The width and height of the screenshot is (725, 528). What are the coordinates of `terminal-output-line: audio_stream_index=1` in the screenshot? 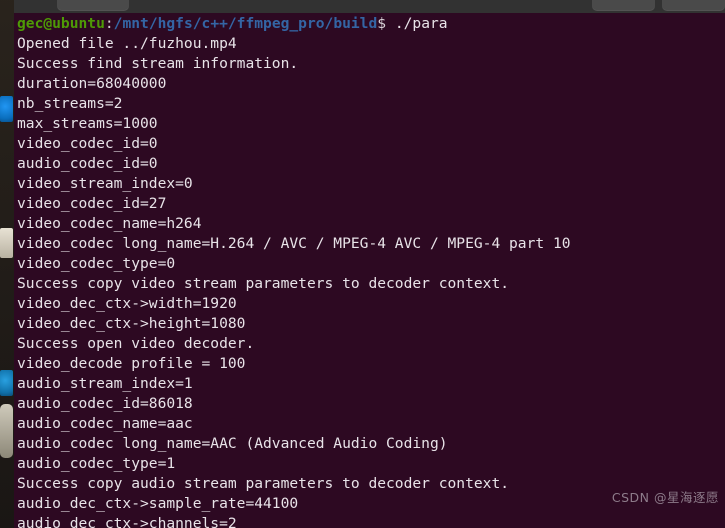 It's located at (105, 383).